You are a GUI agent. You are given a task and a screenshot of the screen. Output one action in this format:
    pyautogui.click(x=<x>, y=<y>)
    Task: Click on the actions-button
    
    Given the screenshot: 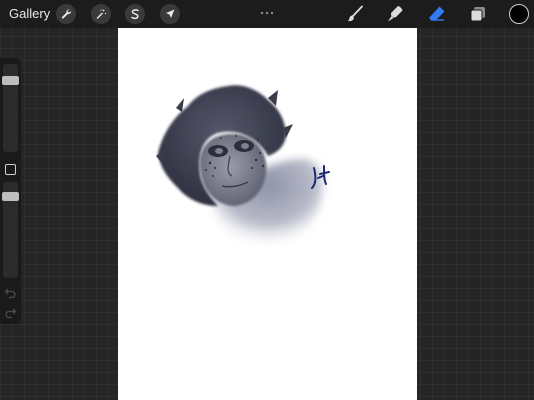 What is the action you would take?
    pyautogui.click(x=66, y=14)
    